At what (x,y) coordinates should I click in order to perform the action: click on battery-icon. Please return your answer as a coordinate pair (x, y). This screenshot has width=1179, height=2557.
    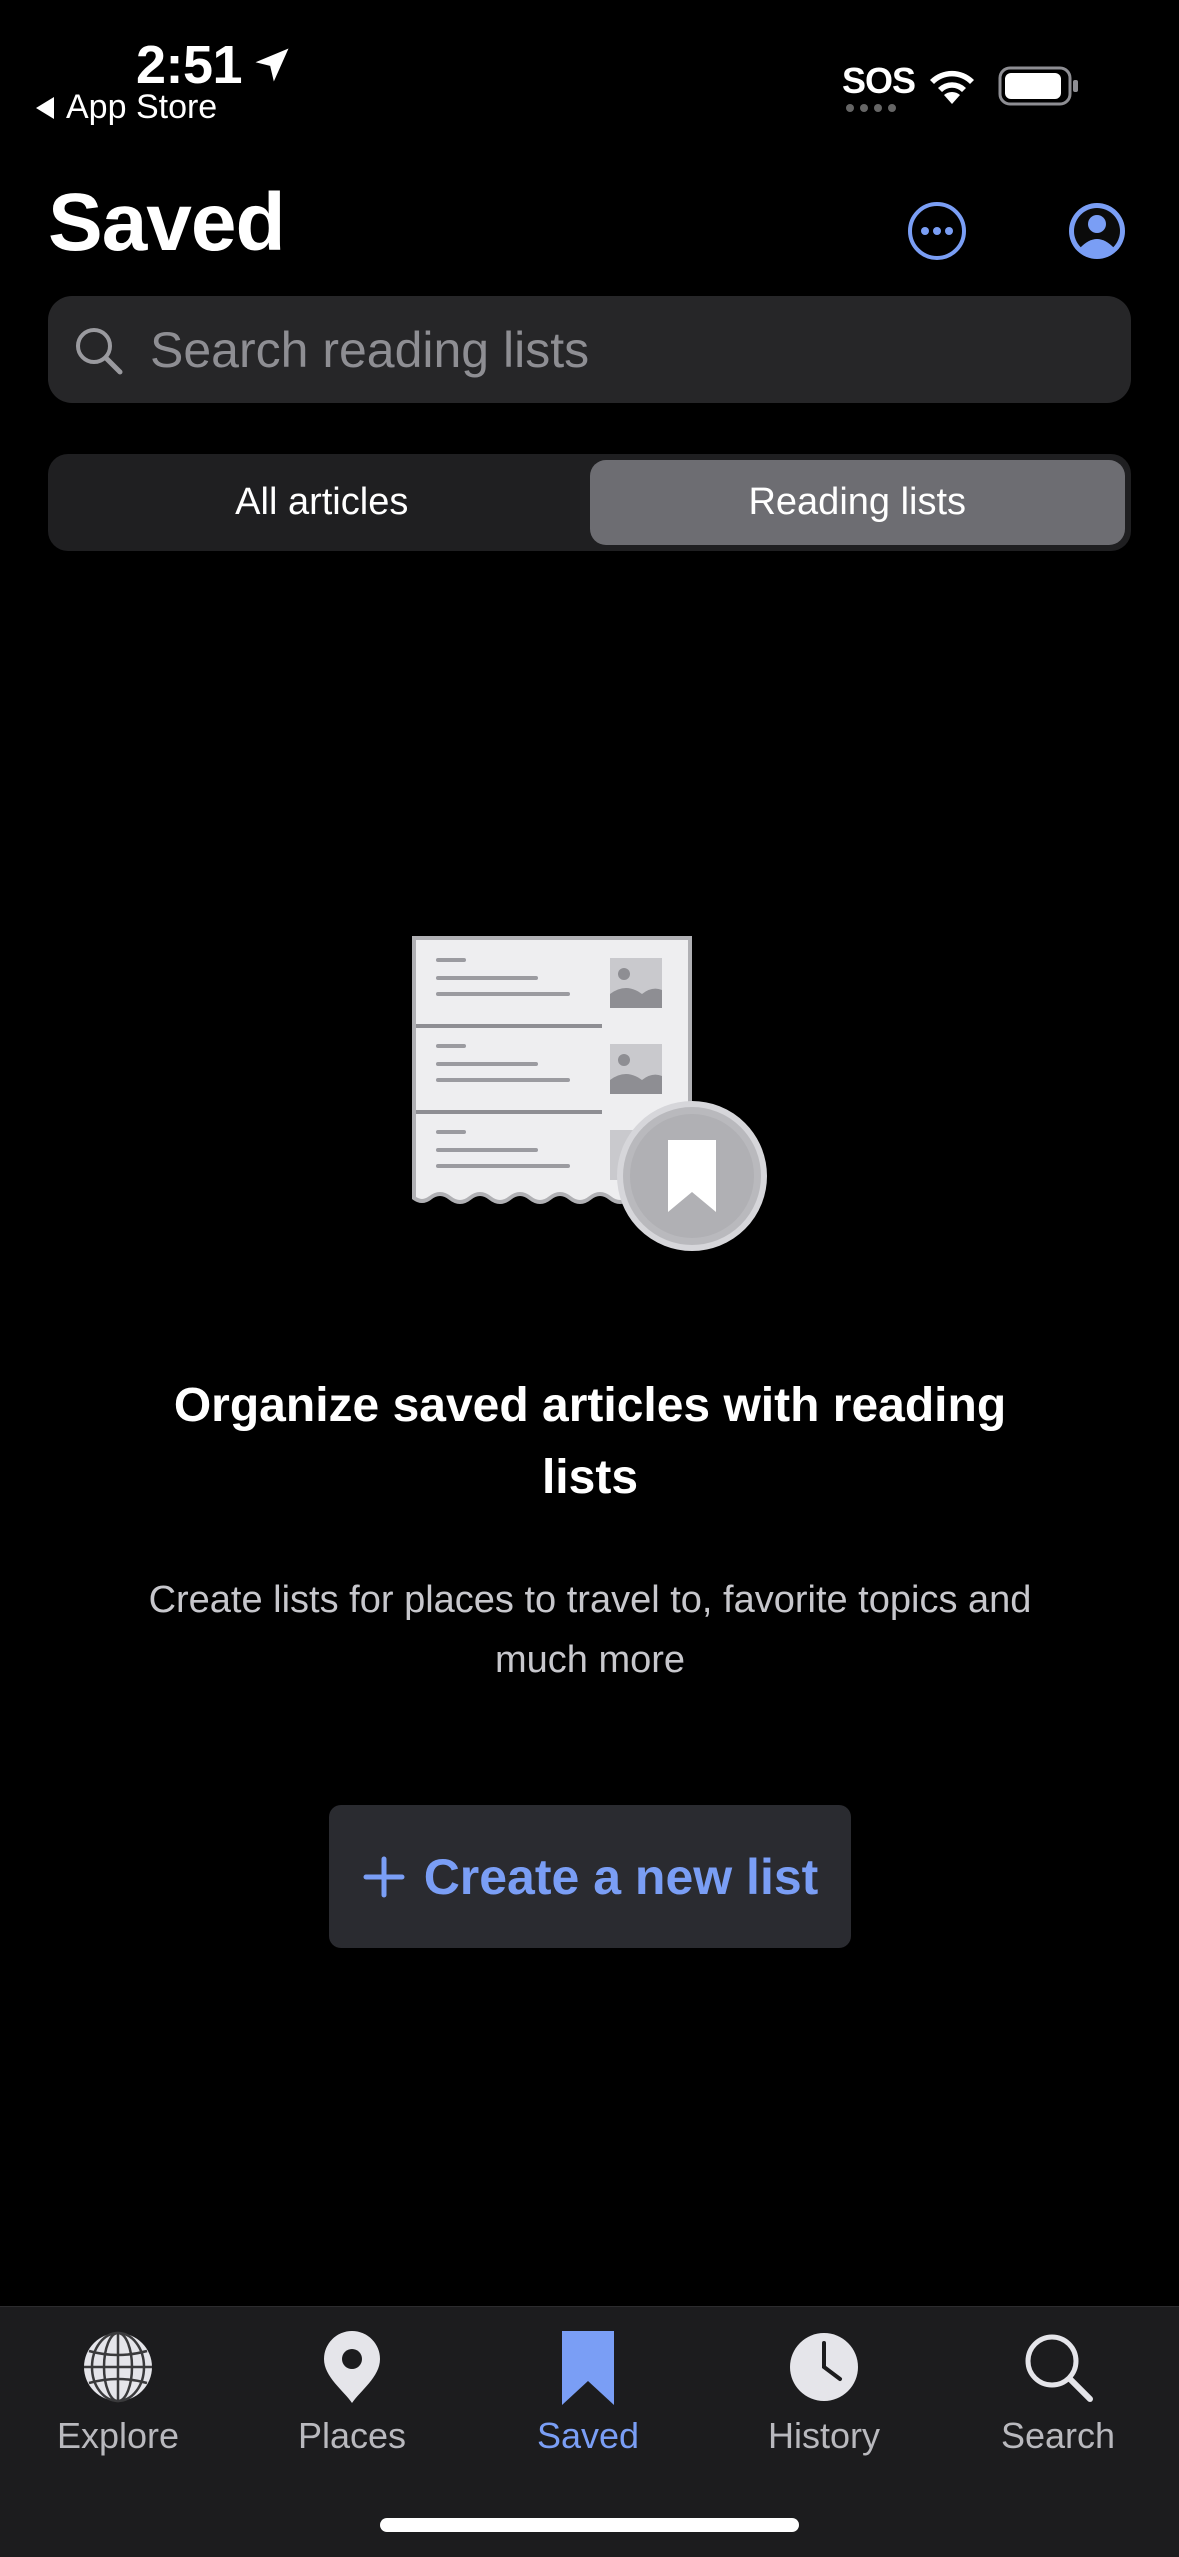
    Looking at the image, I should click on (1038, 86).